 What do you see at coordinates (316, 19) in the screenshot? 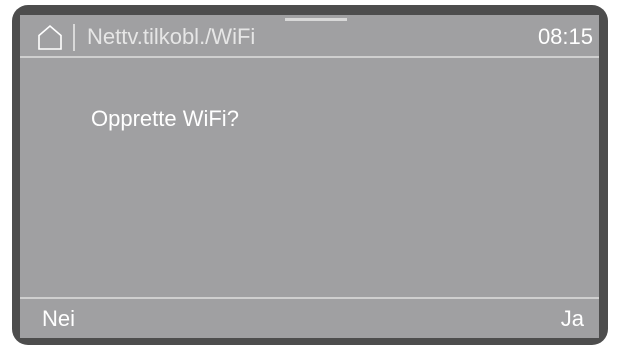
I see `top-indicator-bar` at bounding box center [316, 19].